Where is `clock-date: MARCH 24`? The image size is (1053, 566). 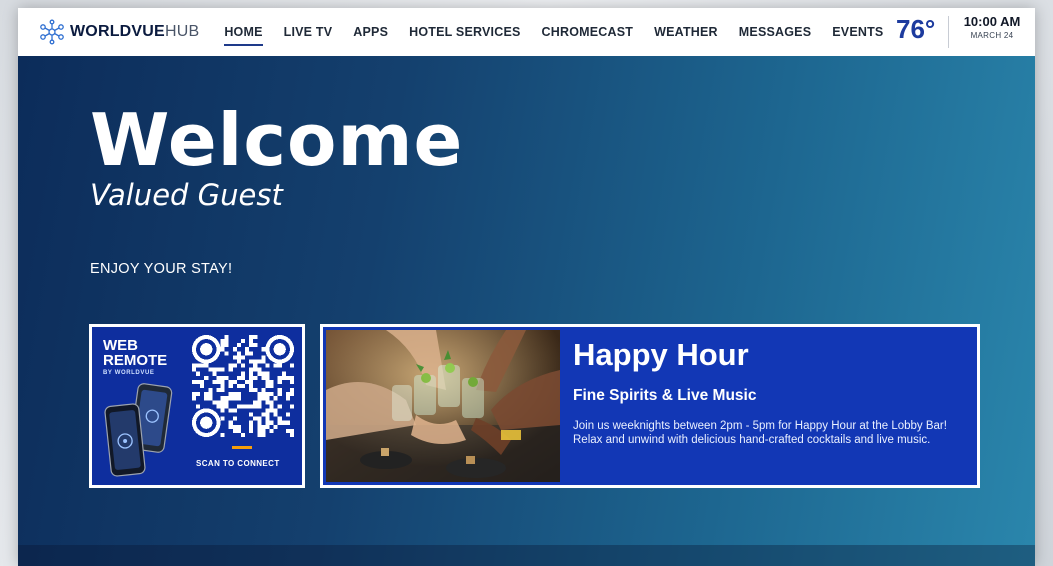 clock-date: MARCH 24 is located at coordinates (992, 35).